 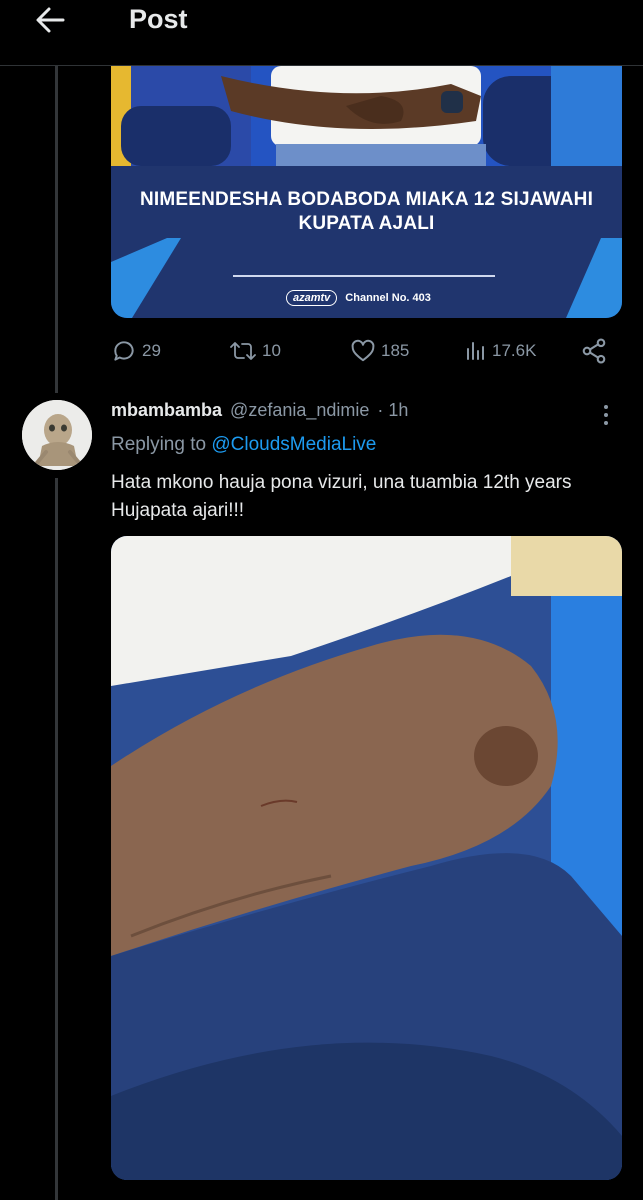 I want to click on replying-to-mention: @CloudsMediaLive, so click(x=293, y=444).